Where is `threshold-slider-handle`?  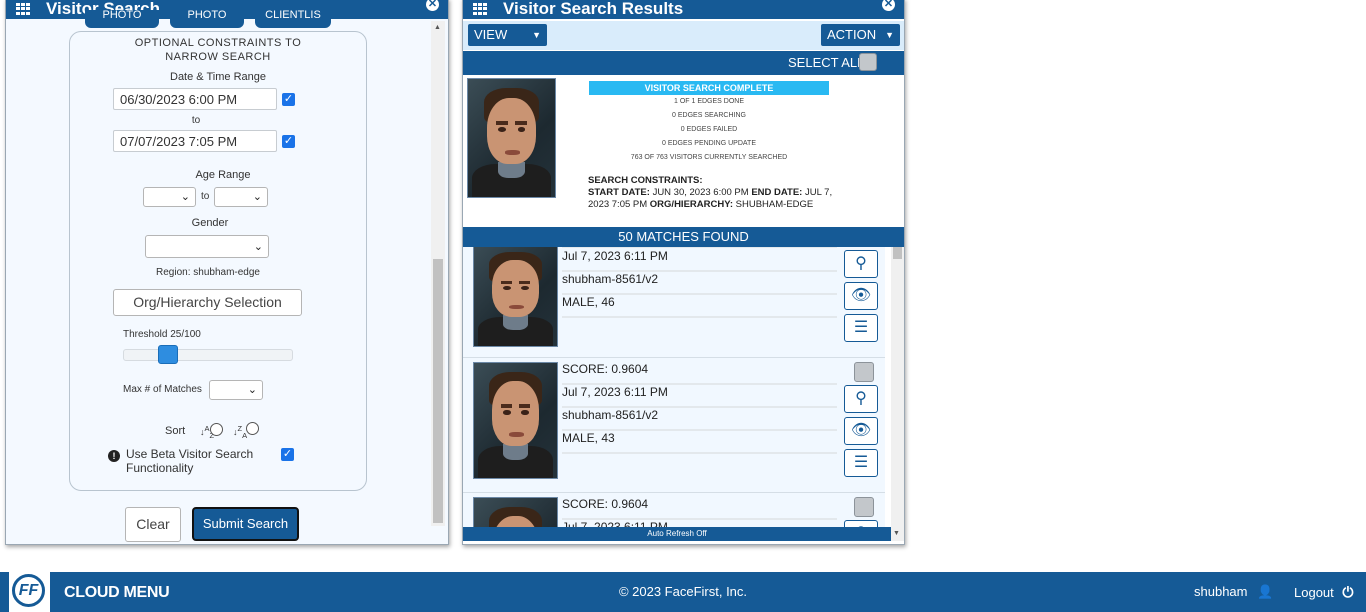
threshold-slider-handle is located at coordinates (168, 354).